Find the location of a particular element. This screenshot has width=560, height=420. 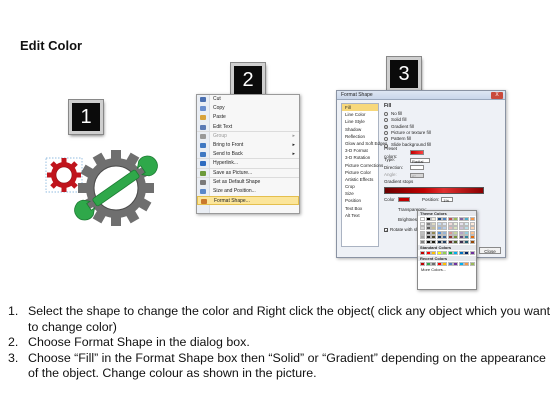

gradient-stops-bar is located at coordinates (434, 190).